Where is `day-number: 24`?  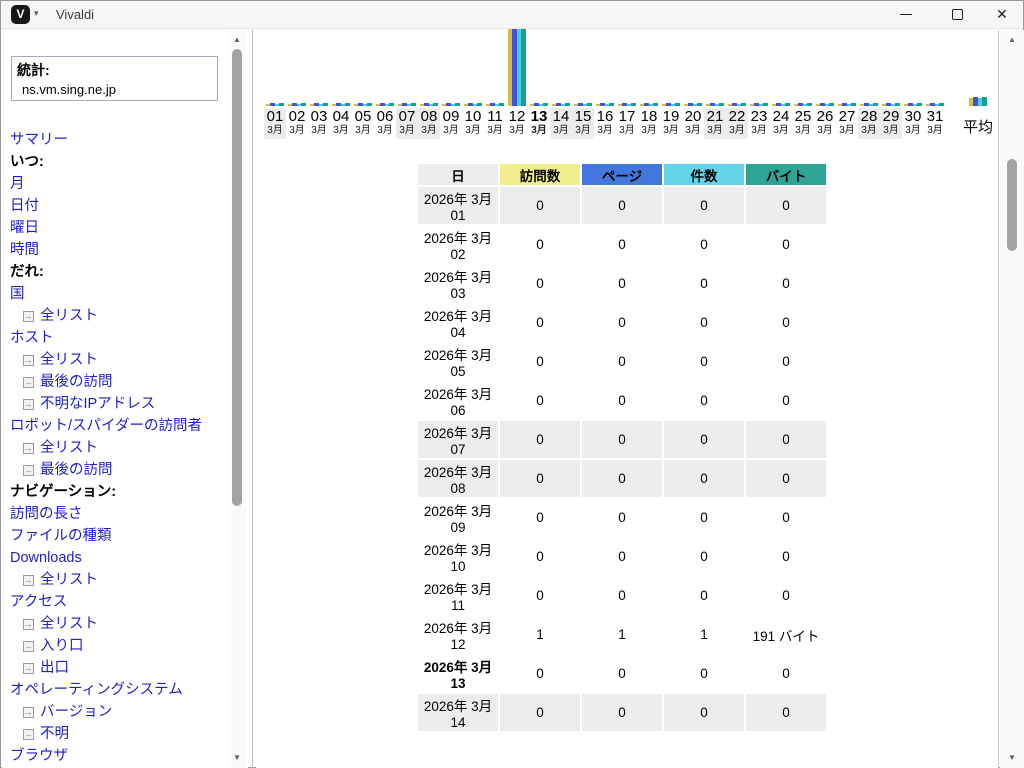 day-number: 24 is located at coordinates (781, 116).